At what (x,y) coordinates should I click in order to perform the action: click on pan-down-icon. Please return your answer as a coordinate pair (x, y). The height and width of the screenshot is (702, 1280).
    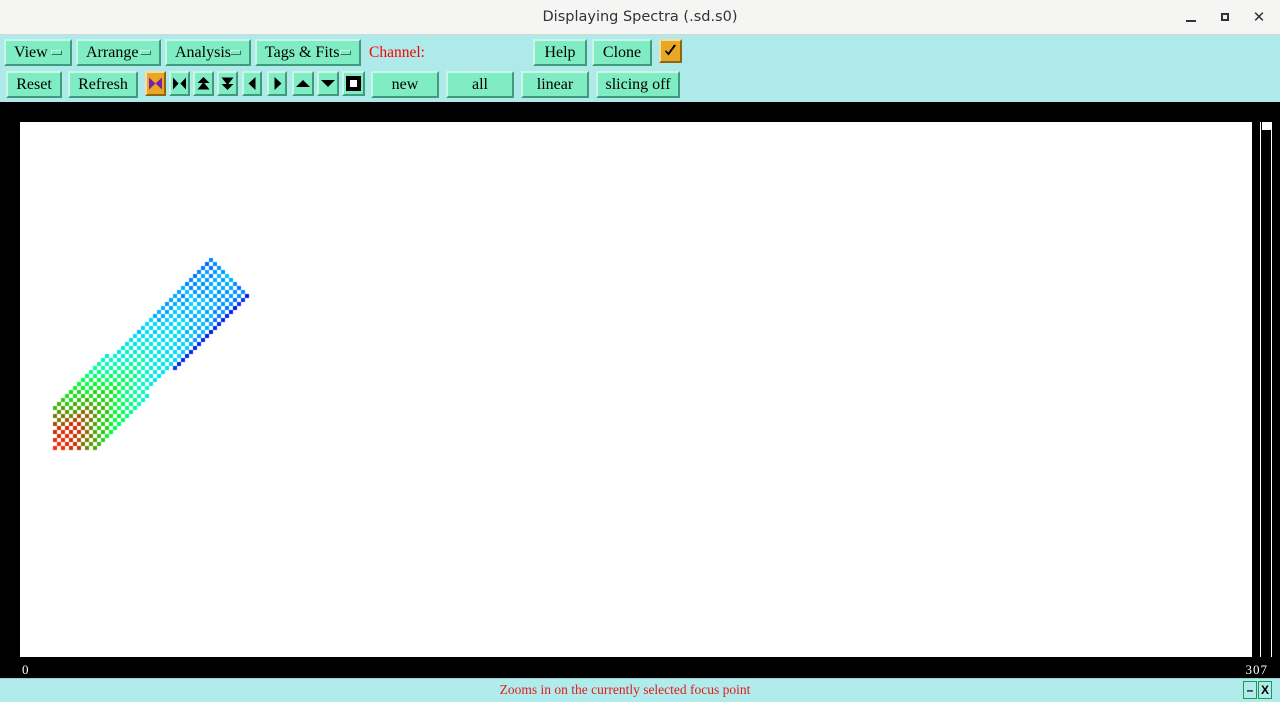
    Looking at the image, I should click on (328, 83).